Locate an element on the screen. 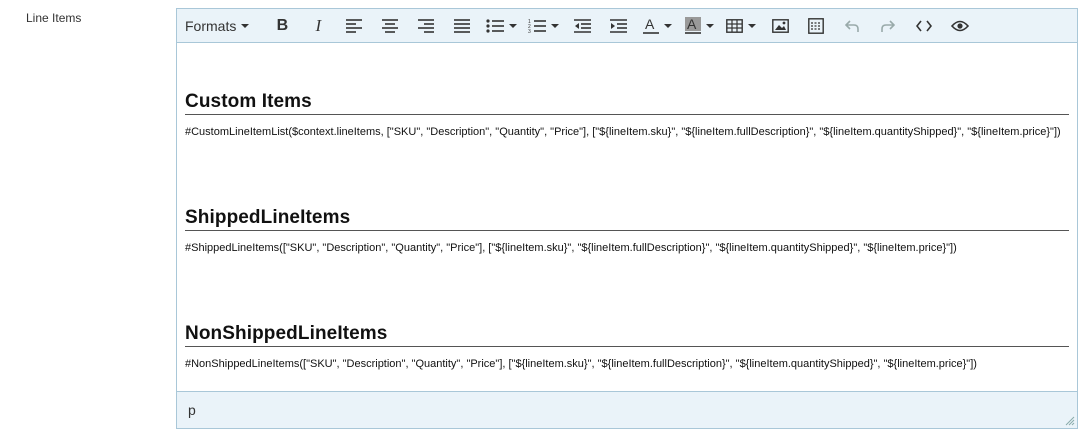 This screenshot has width=1090, height=437. redo-icon is located at coordinates (888, 25).